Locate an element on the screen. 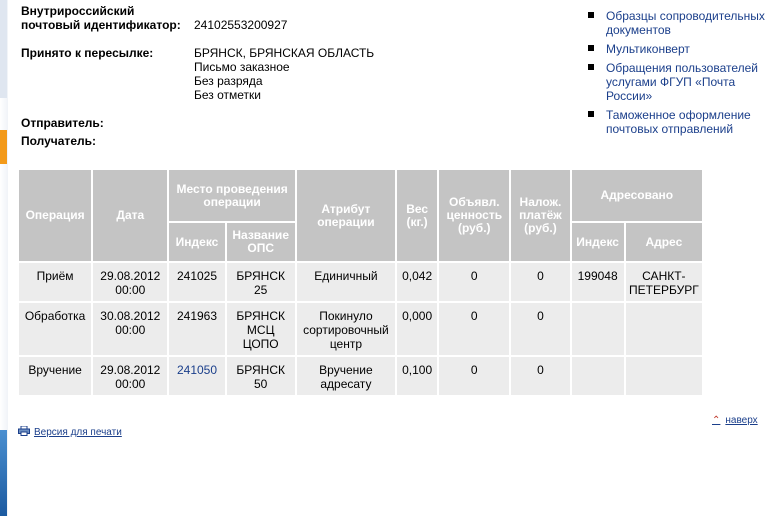 Image resolution: width=768 pixels, height=516 pixels. cell-weight: 0,100 is located at coordinates (417, 377).